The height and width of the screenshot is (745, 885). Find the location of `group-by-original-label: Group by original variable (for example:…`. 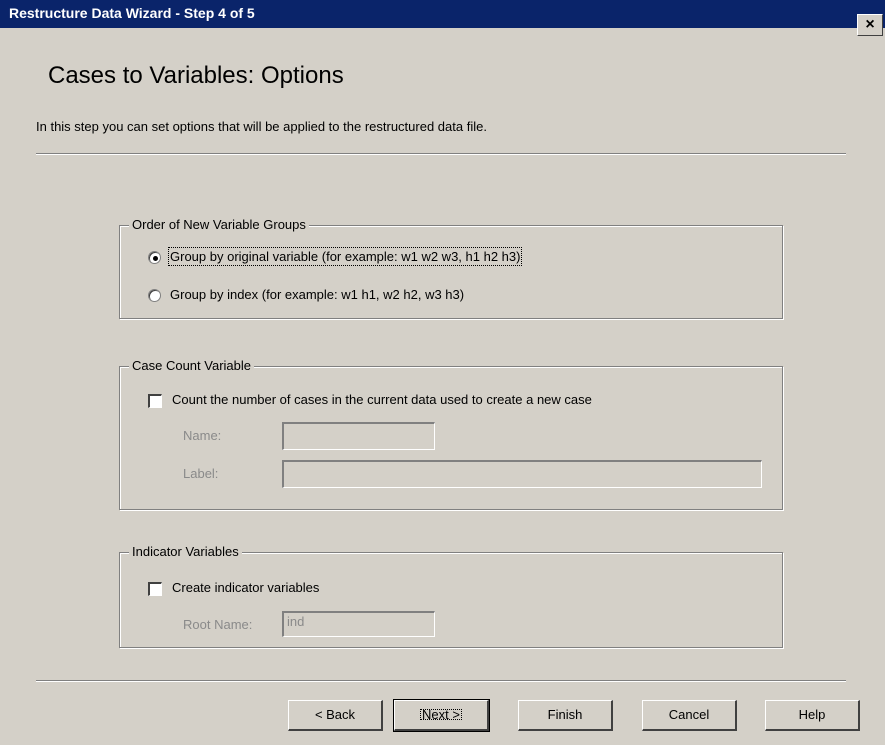

group-by-original-label: Group by original variable (for example:… is located at coordinates (345, 256).